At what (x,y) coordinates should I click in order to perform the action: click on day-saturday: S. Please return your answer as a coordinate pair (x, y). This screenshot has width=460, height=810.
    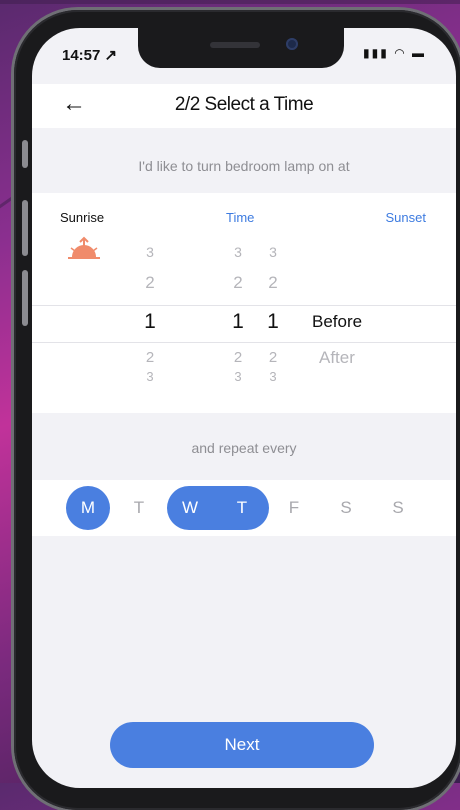
    Looking at the image, I should click on (346, 508).